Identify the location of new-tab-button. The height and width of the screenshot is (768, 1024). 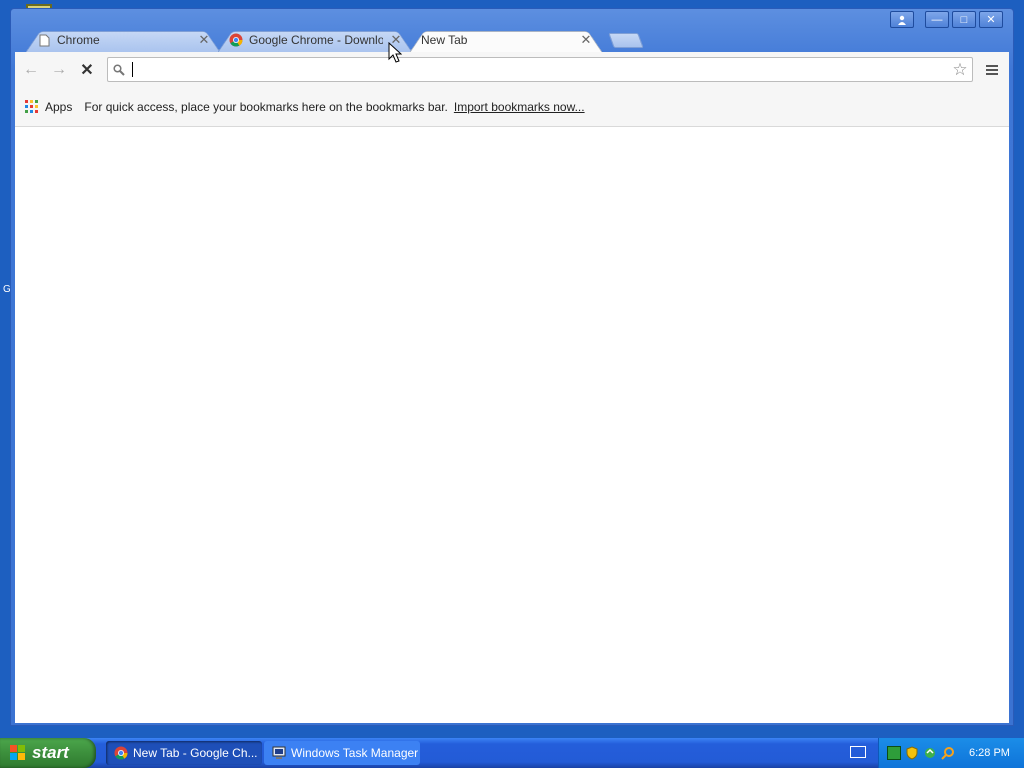
(626, 40).